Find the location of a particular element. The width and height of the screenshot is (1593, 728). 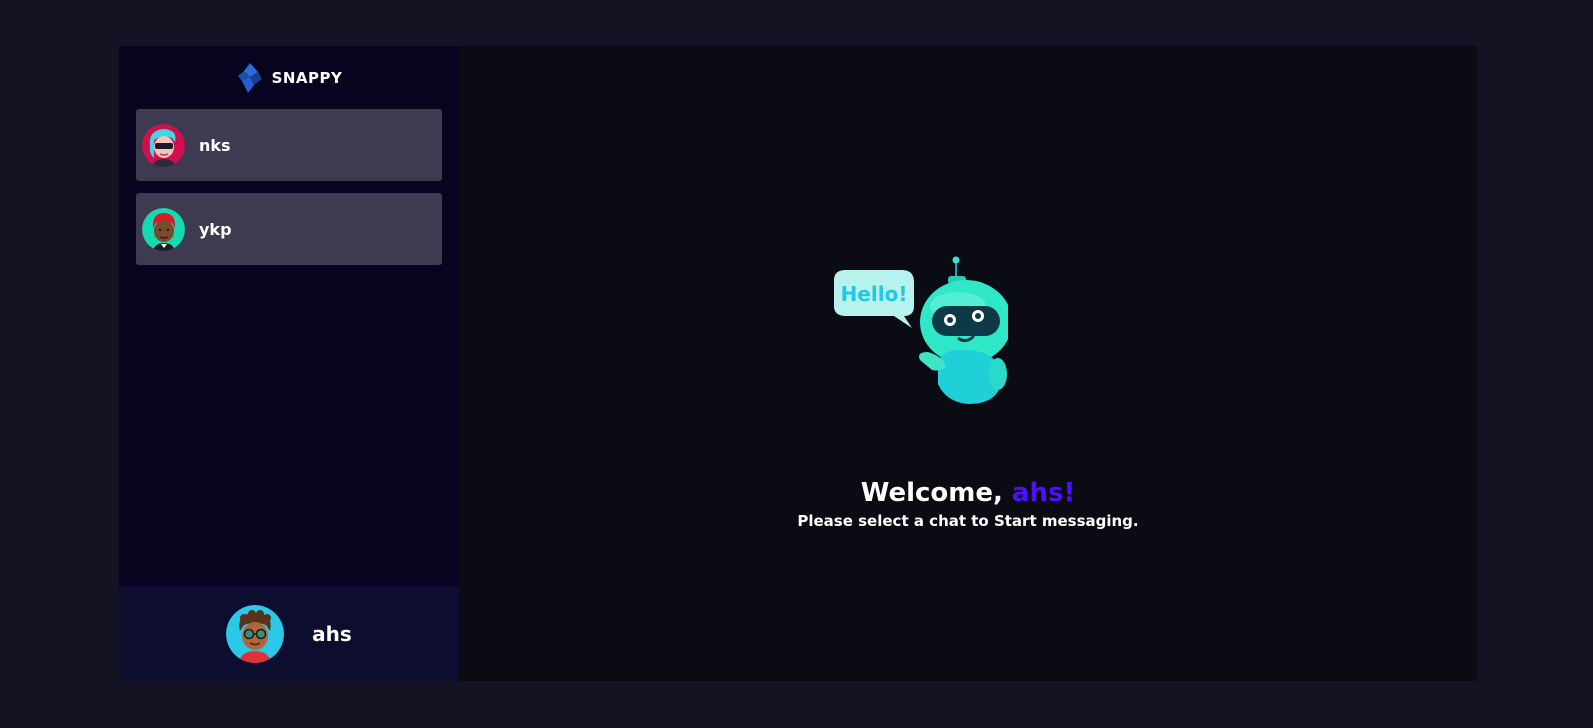

snappy-logo-icon is located at coordinates (249, 77).